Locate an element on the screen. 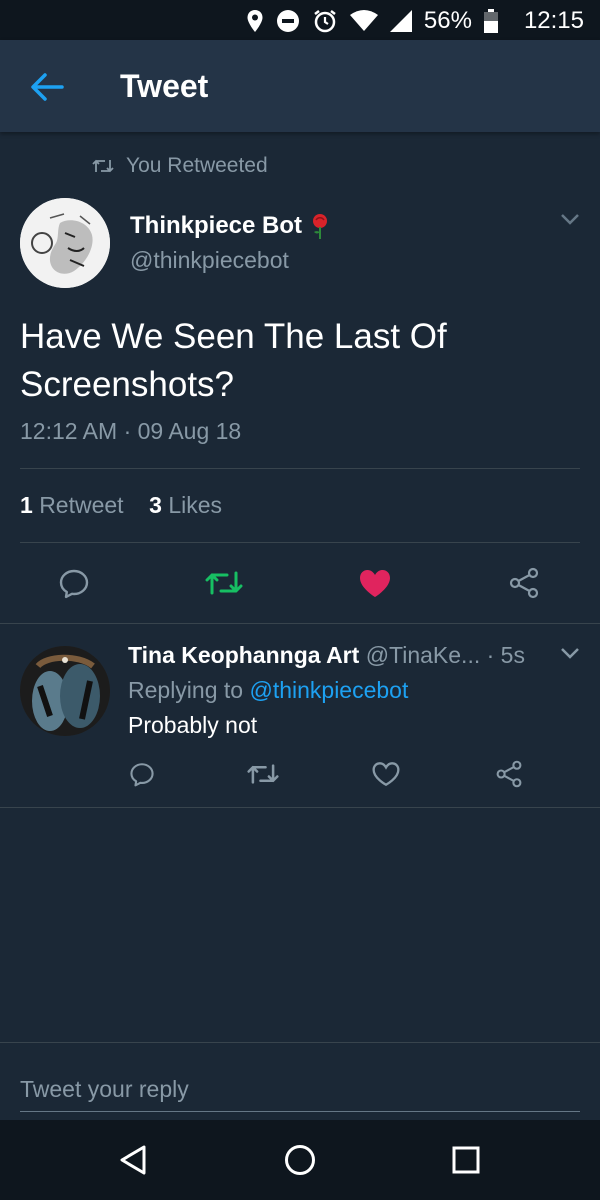 The image size is (600, 1200). reply-text: Probably not is located at coordinates (193, 725).